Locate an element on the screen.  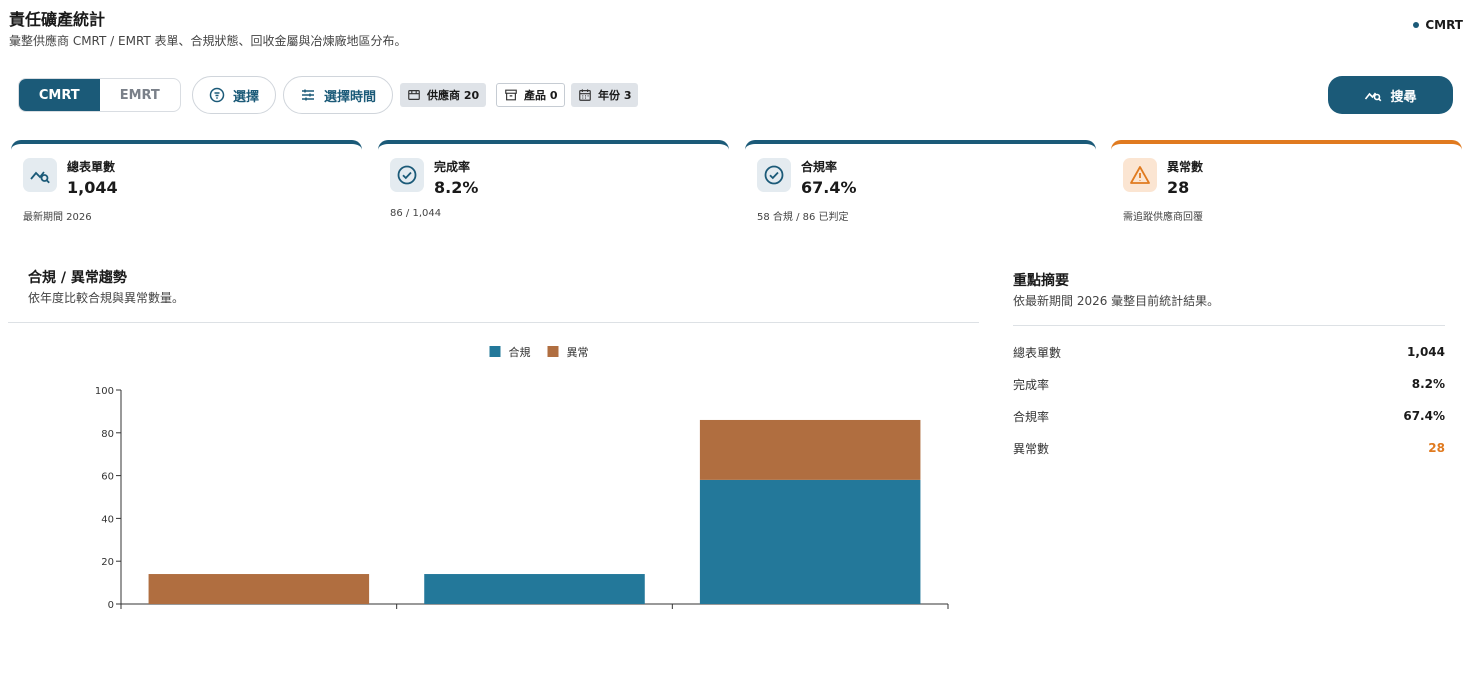
year-chip-label: 年份 3 is located at coordinates (615, 95).